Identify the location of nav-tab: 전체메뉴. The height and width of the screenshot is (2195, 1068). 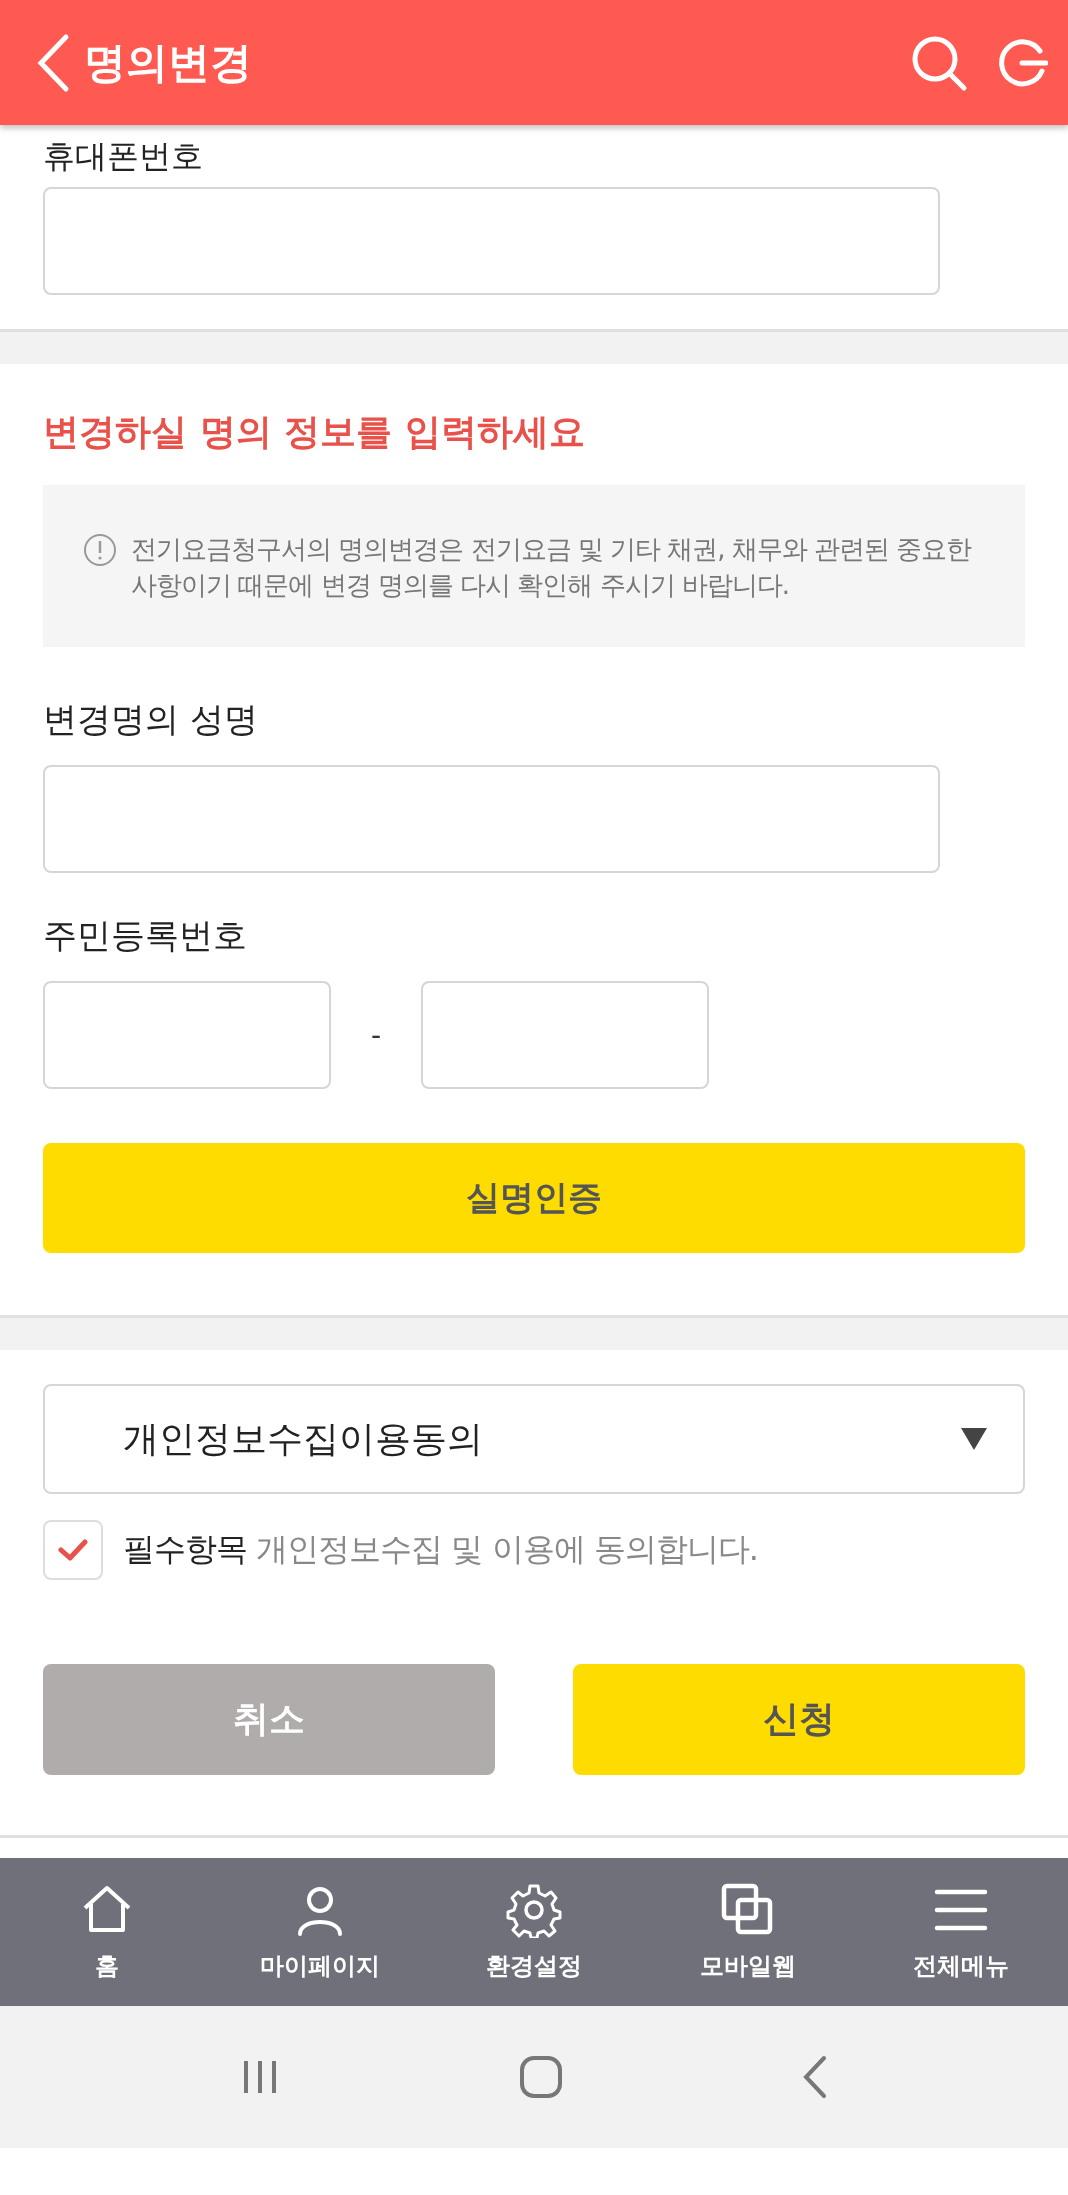
(961, 1932).